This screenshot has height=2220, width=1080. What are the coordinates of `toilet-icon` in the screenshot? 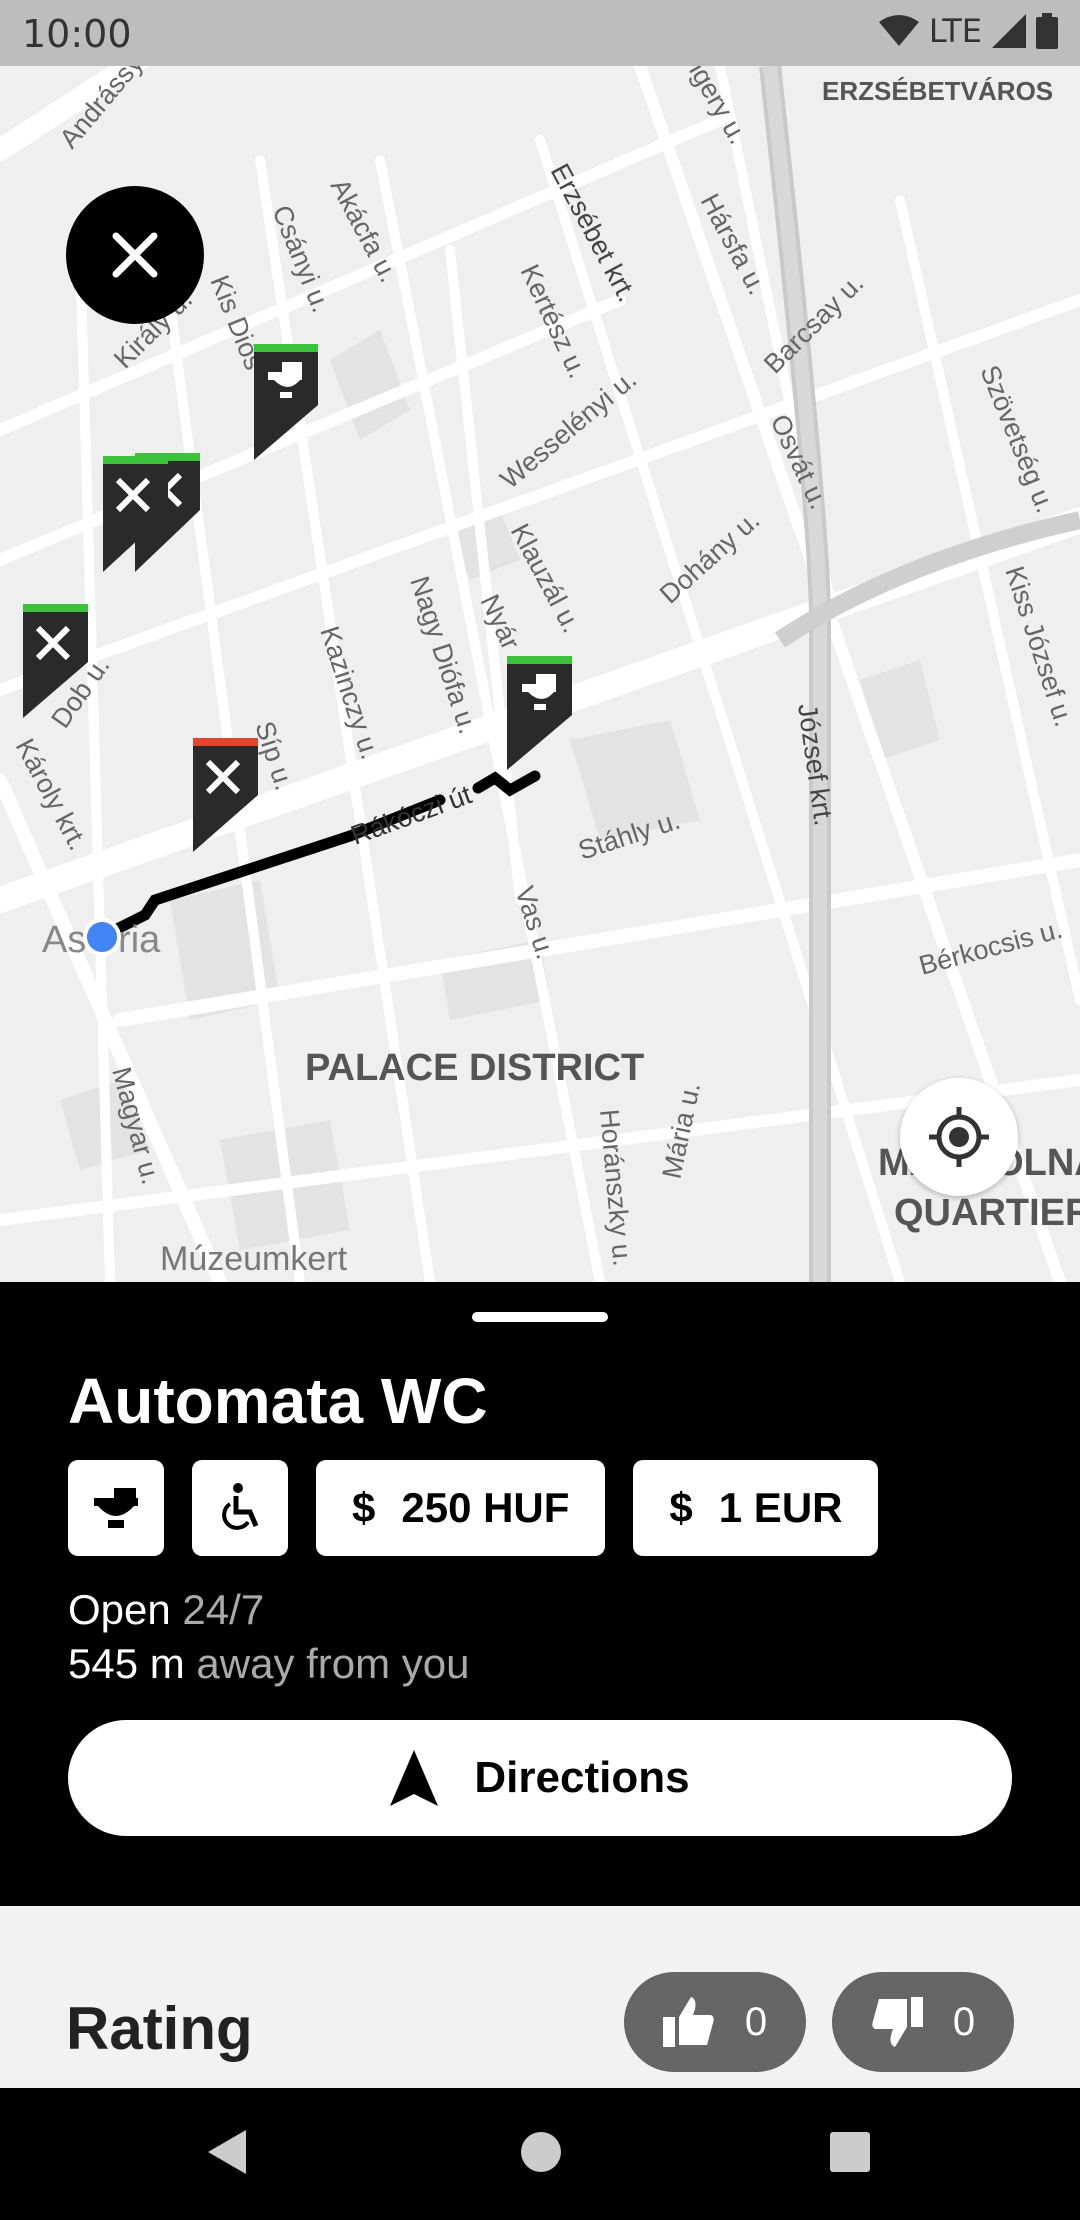 It's located at (116, 1508).